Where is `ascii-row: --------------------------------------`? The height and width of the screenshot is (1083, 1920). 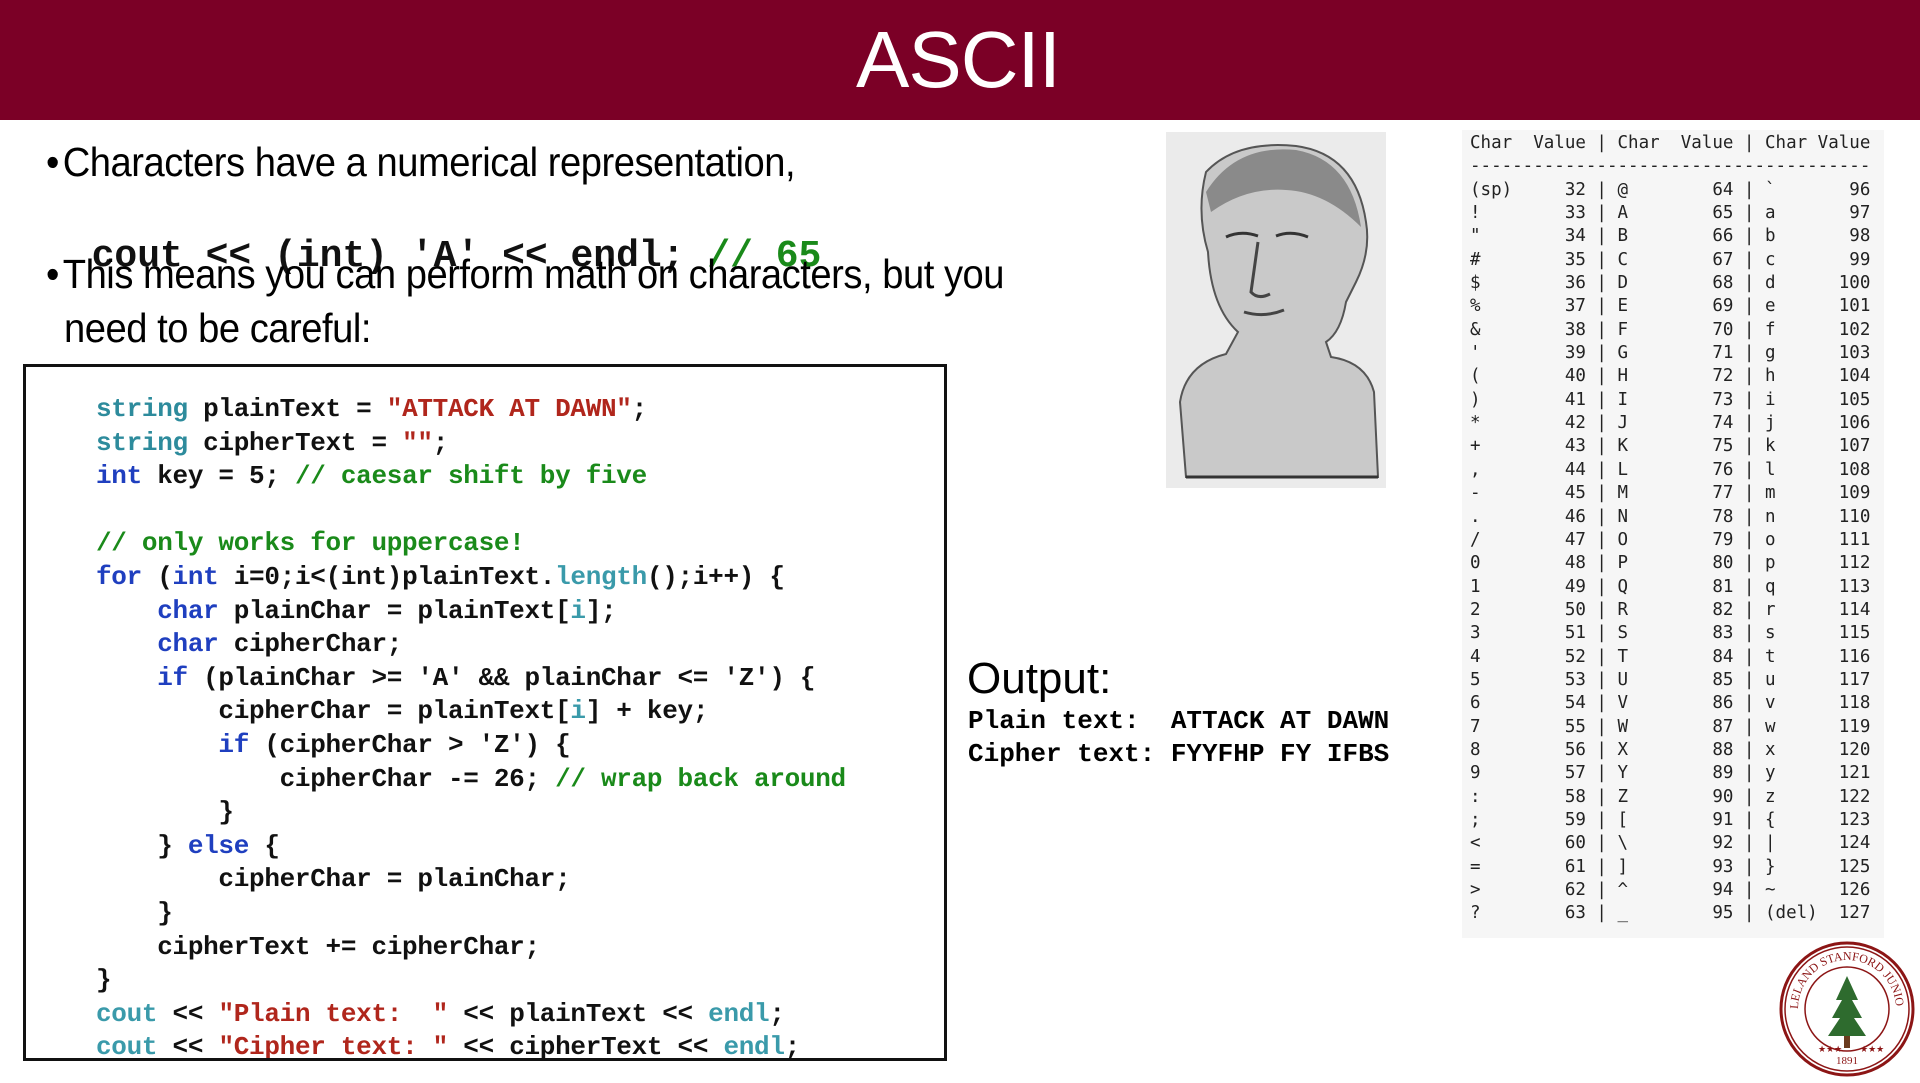 ascii-row: -------------------------------------- is located at coordinates (1670, 166).